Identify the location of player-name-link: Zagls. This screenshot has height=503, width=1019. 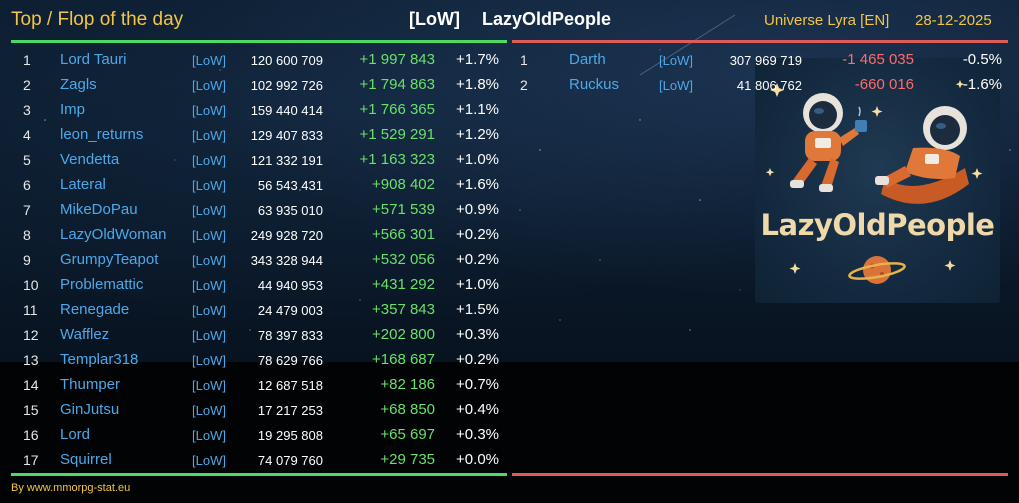
(78, 84).